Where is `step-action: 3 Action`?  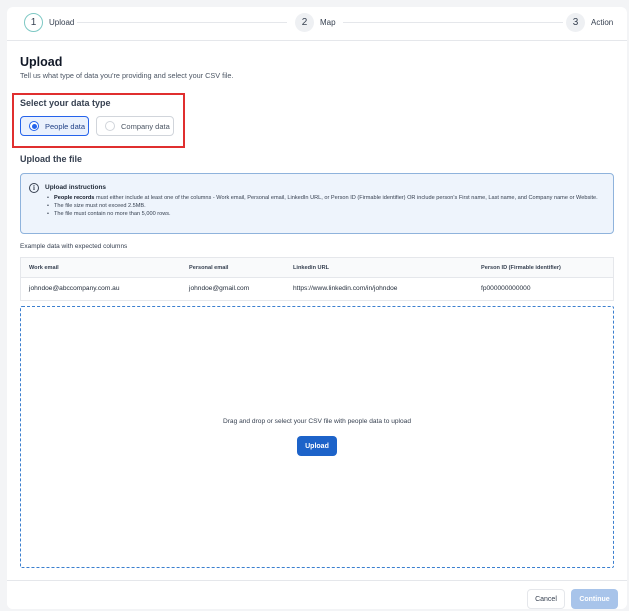
step-action: 3 Action is located at coordinates (589, 22).